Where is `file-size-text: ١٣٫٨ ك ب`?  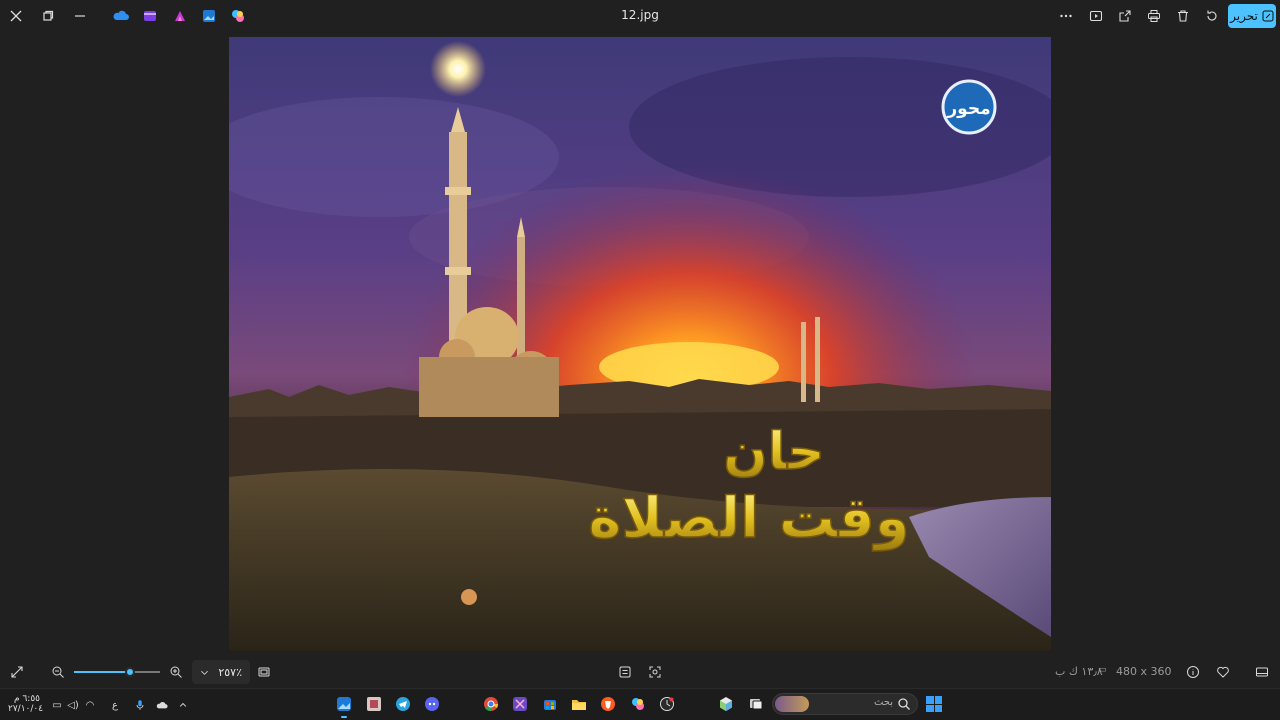 file-size-text: ١٣٫٨ ك ب is located at coordinates (1079, 671).